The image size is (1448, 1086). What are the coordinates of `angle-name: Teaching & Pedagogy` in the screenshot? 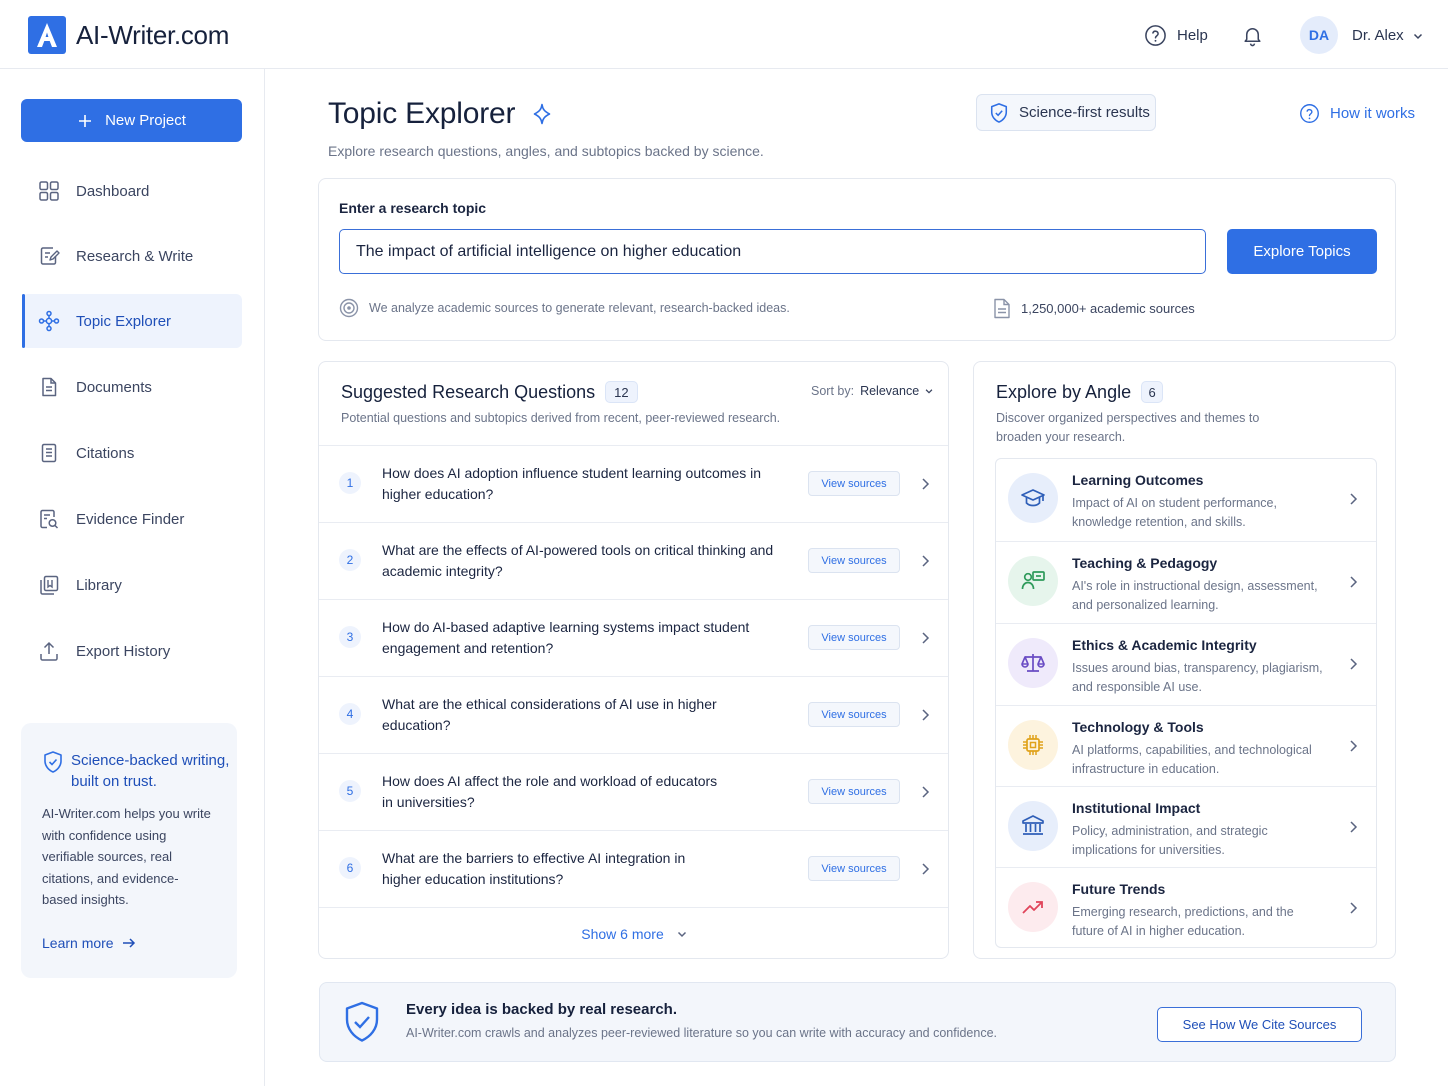 It's located at (1145, 563).